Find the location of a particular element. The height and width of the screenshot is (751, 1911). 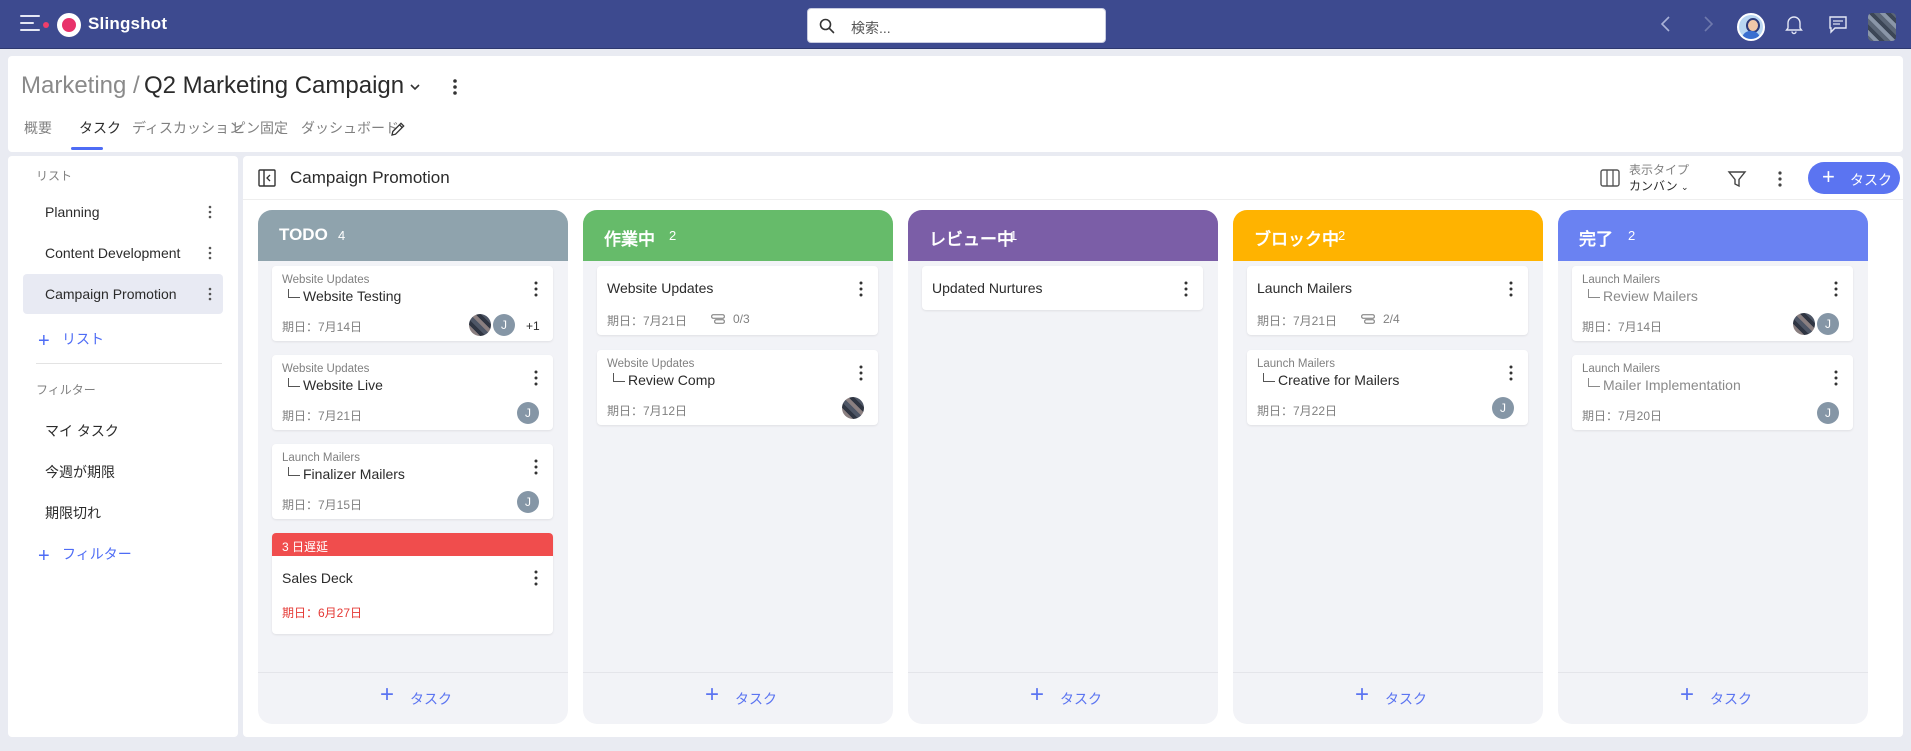

menu-icon is located at coordinates (30, 23).